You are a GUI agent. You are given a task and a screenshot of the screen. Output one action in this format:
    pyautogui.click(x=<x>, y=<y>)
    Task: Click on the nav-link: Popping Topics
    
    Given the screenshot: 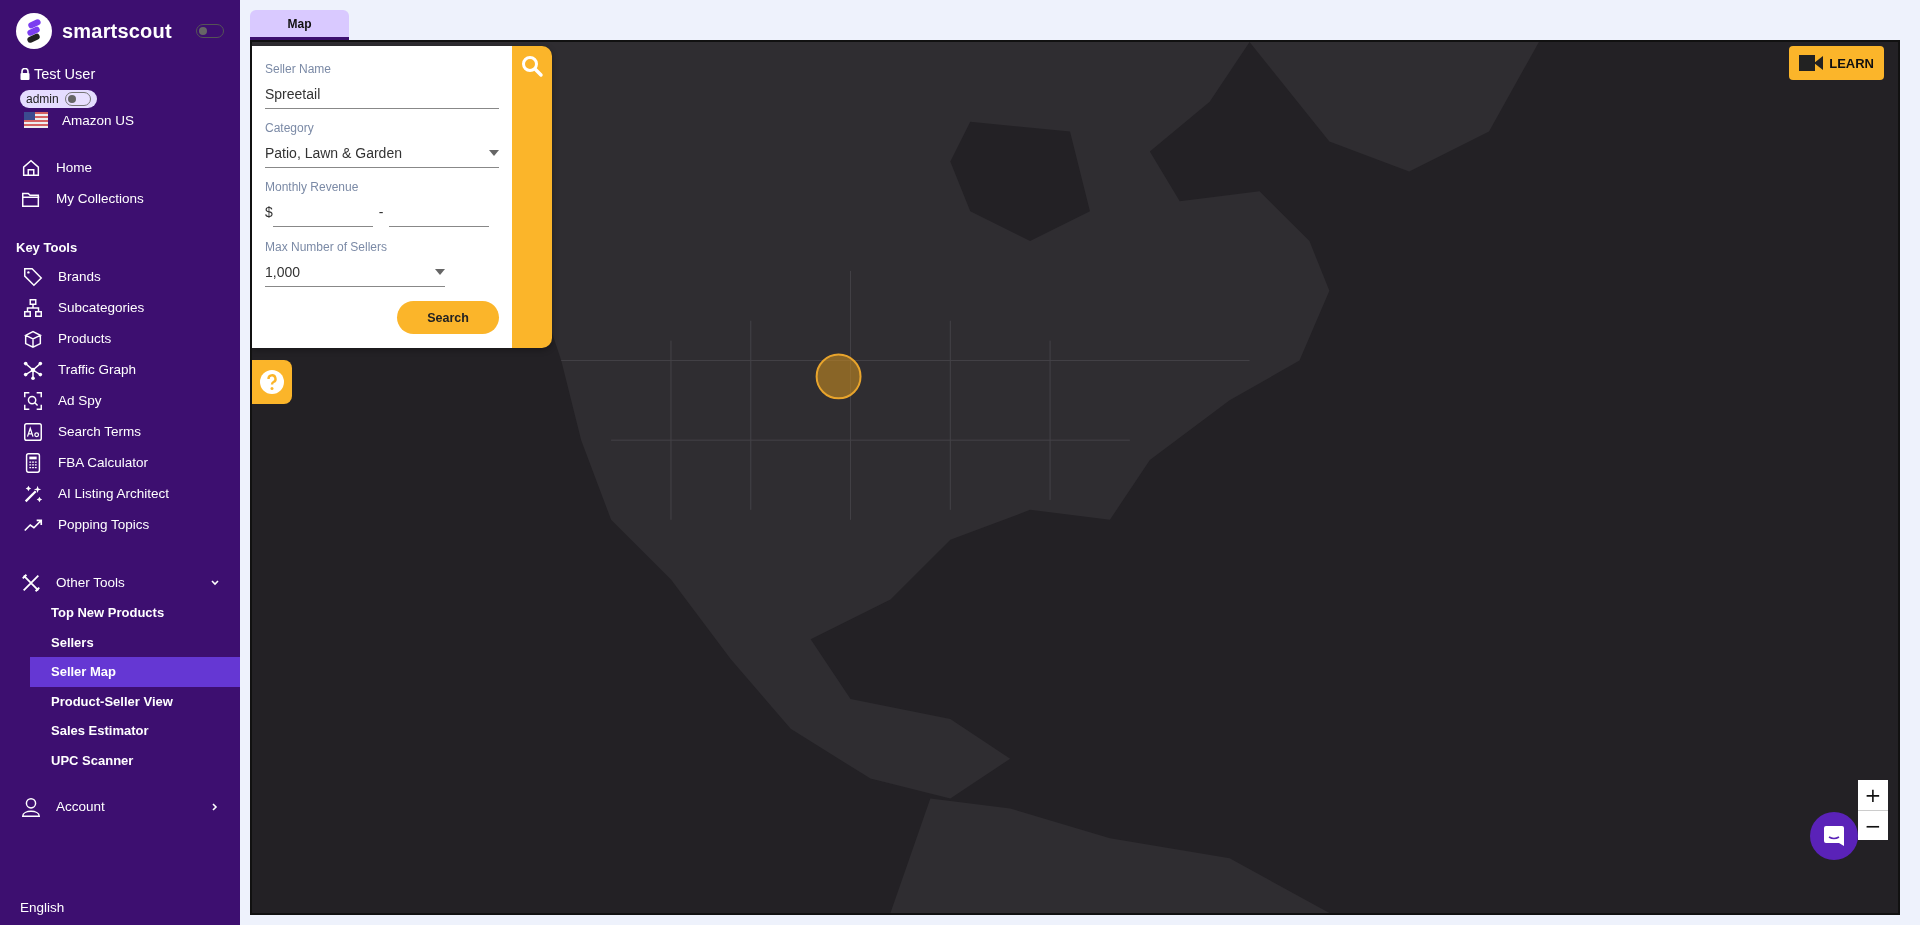 What is the action you would take?
    pyautogui.click(x=104, y=524)
    